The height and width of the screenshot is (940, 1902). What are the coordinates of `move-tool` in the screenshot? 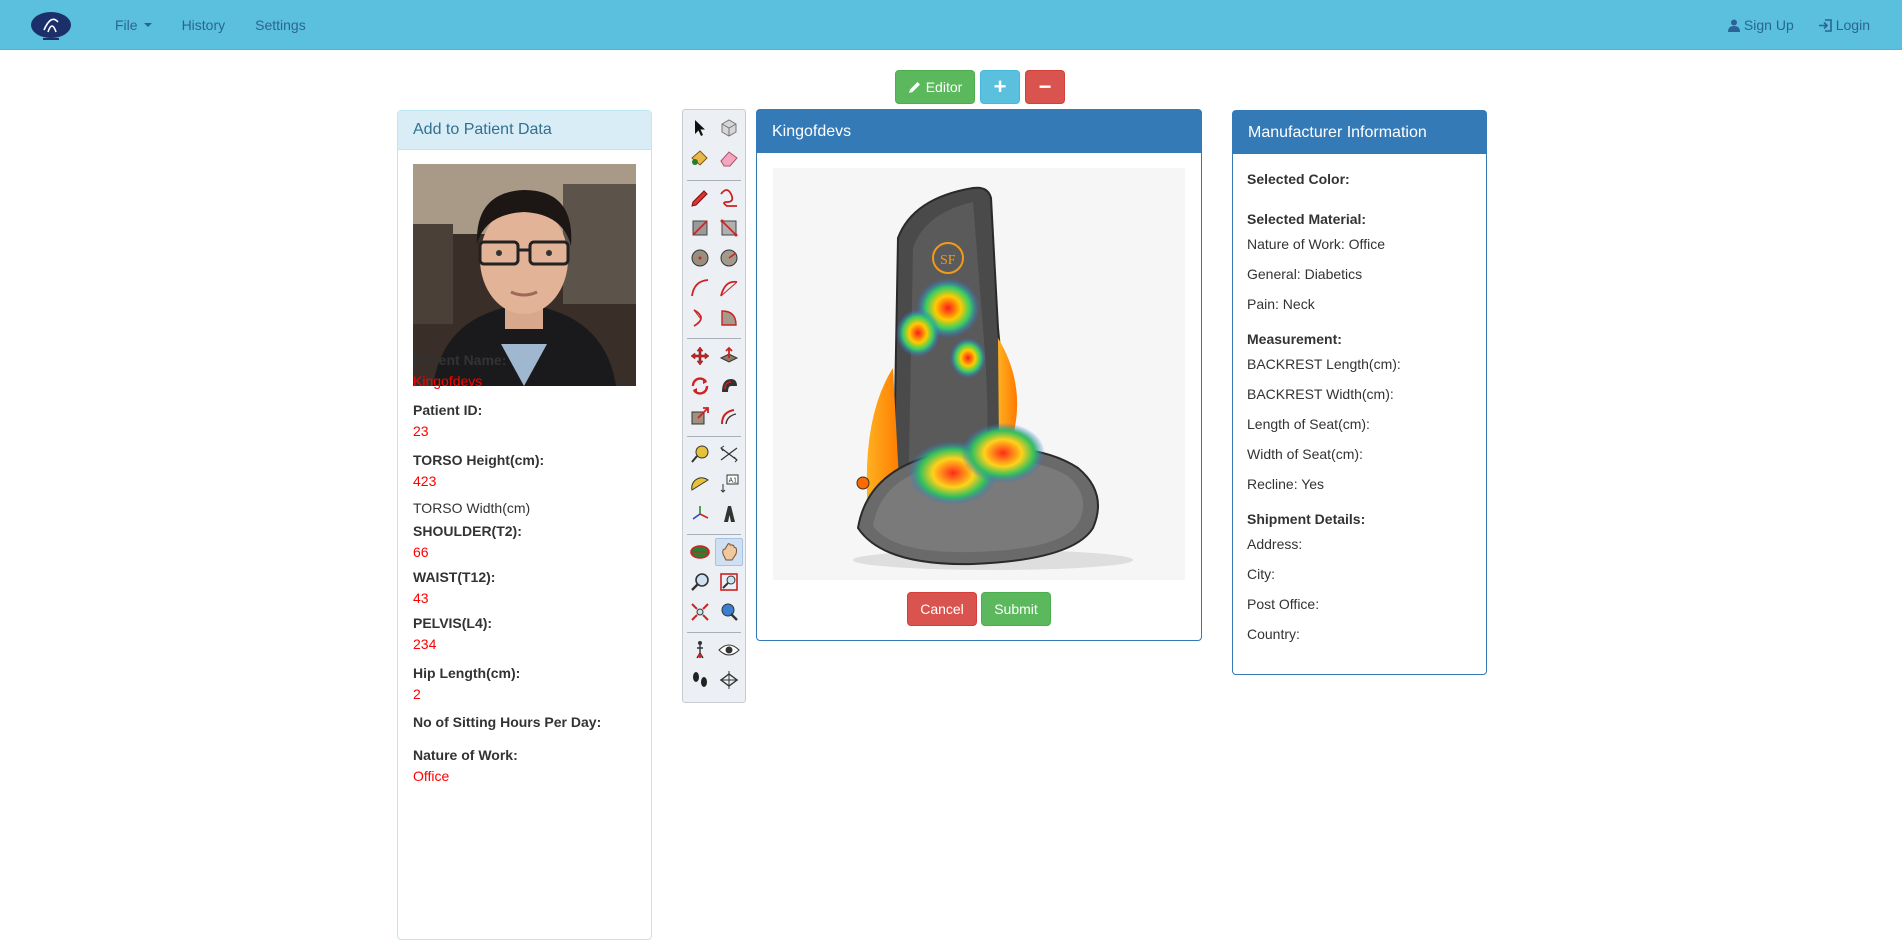 It's located at (700, 356).